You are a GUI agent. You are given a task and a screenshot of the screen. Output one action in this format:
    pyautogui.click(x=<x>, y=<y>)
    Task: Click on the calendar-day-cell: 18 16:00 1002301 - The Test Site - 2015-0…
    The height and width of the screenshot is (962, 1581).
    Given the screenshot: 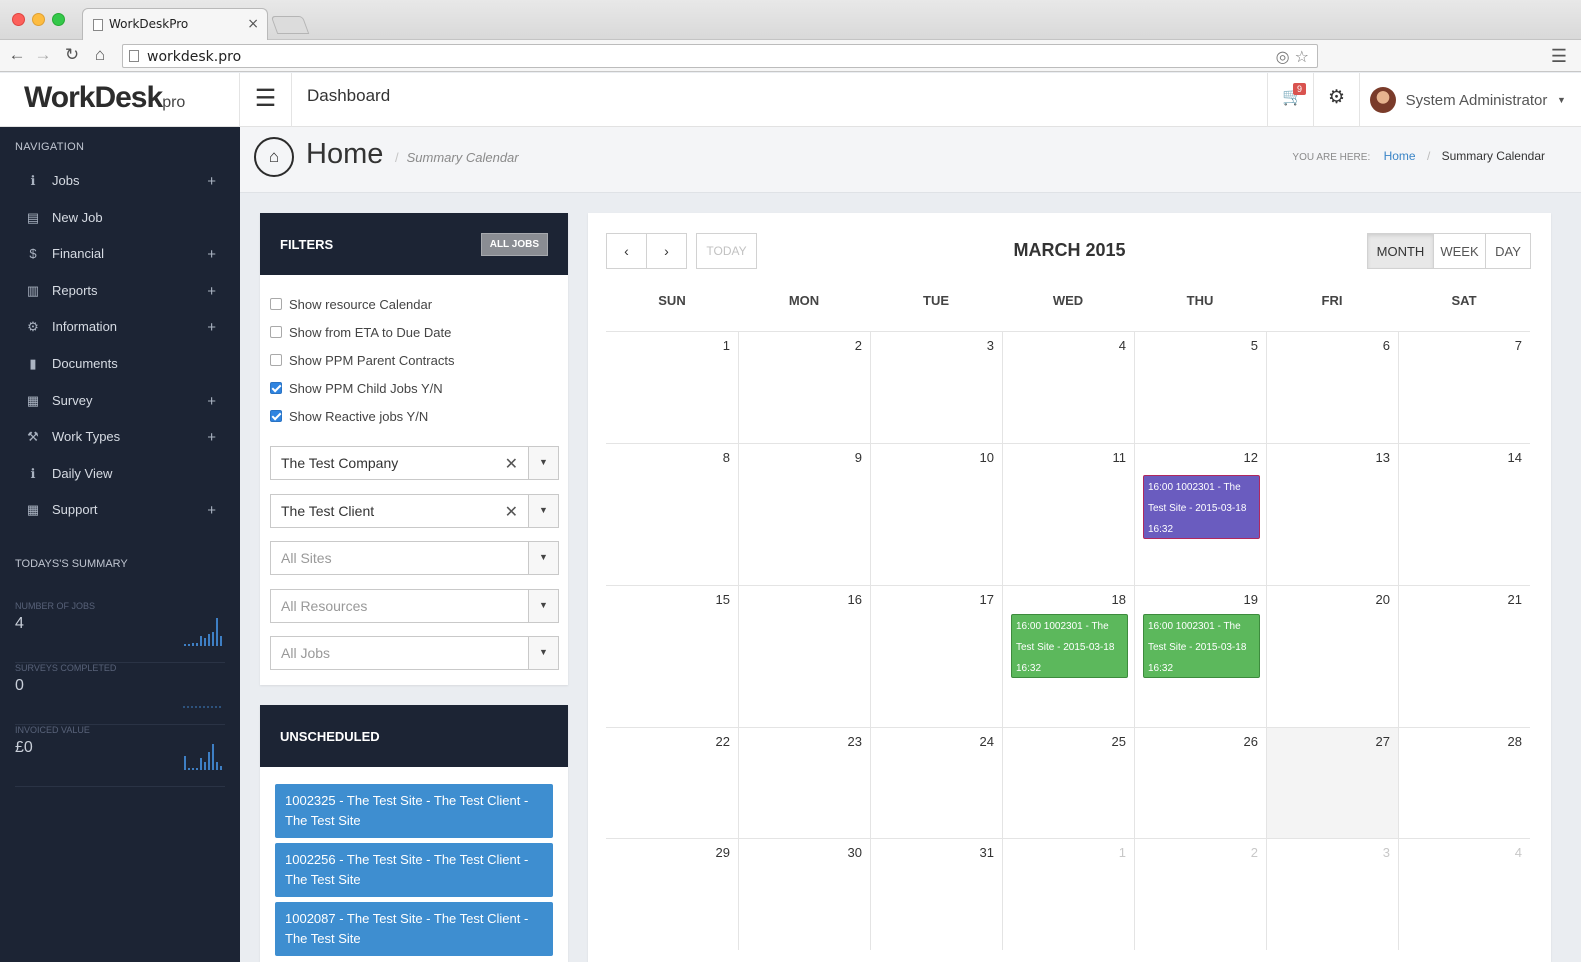 What is the action you would take?
    pyautogui.click(x=1068, y=657)
    